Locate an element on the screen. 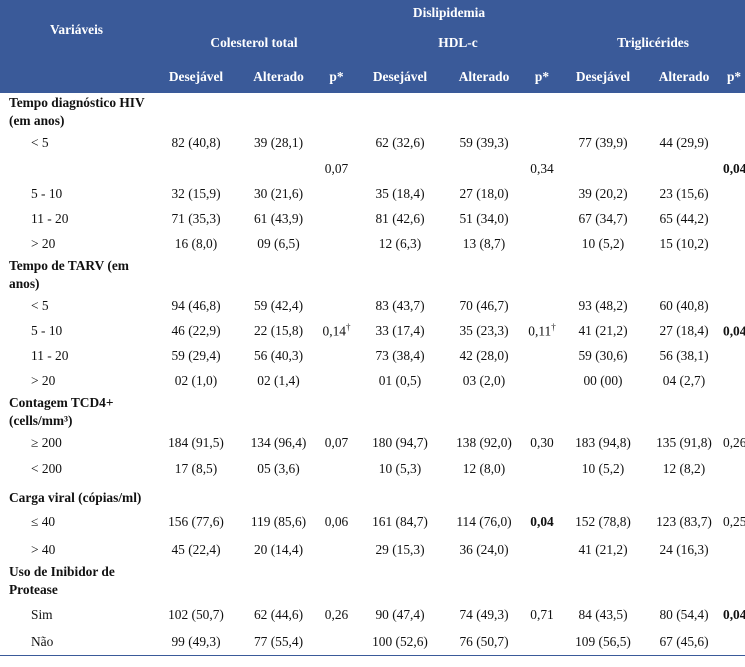 The height and width of the screenshot is (667, 745). cell-value: 180 (94,7) is located at coordinates (400, 442).